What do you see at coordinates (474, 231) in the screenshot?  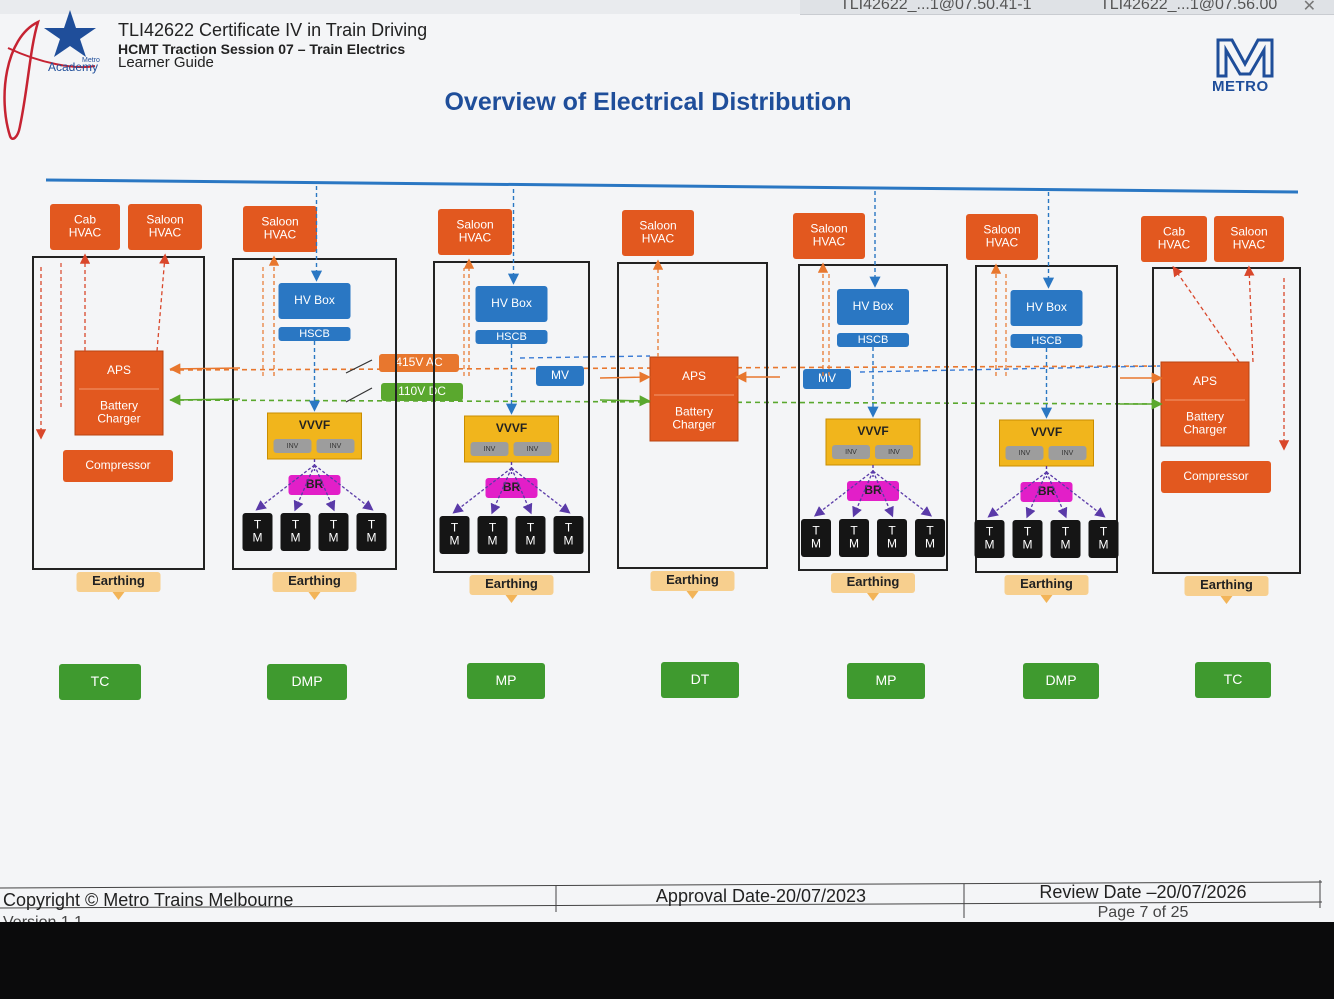 I see `car-mp-hvac-1-label: Saloon HVAC` at bounding box center [474, 231].